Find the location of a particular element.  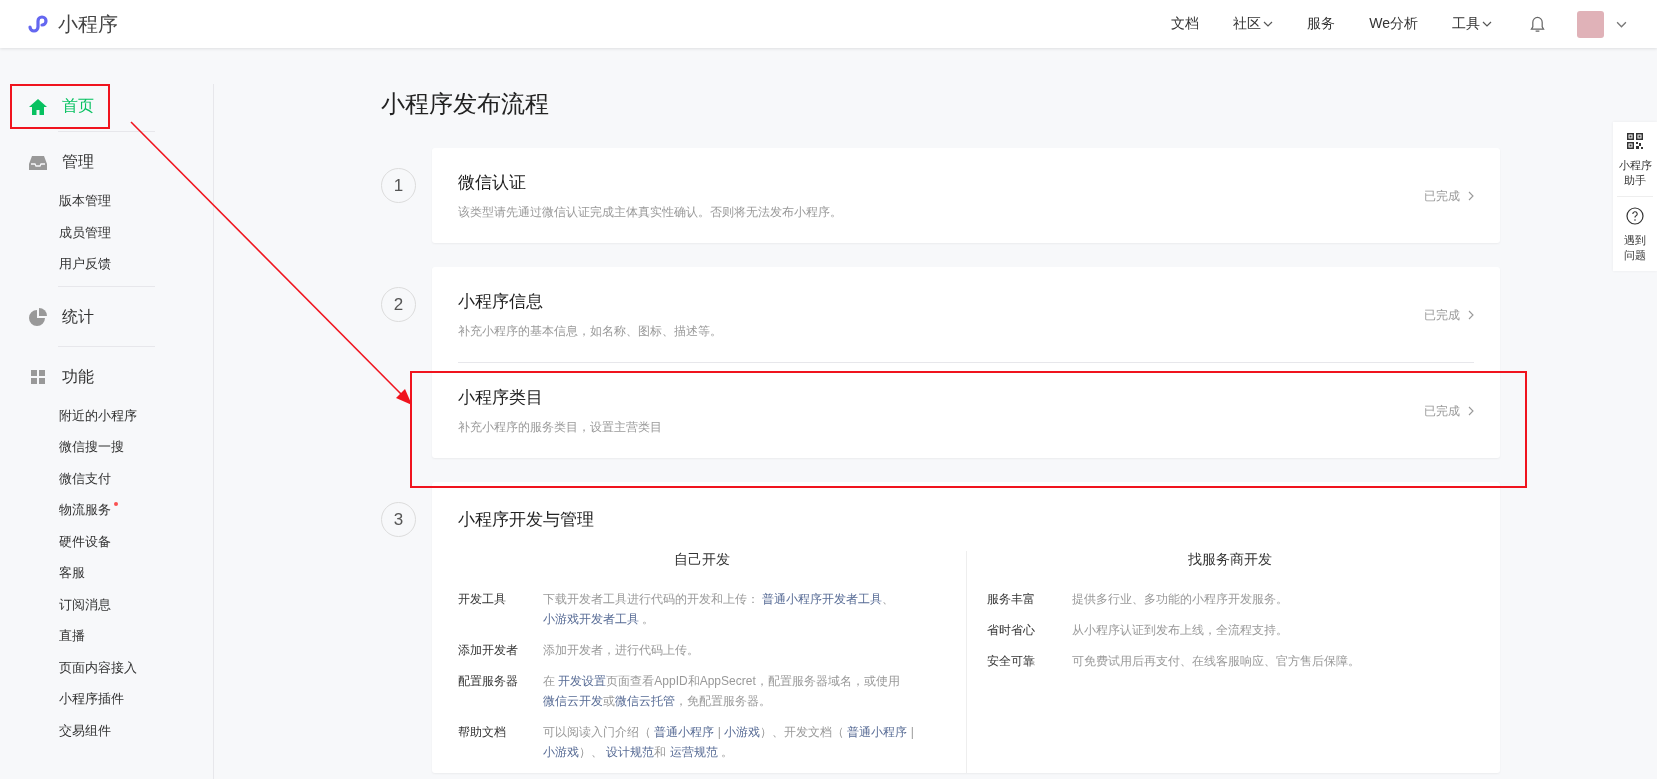

text-link: 微信云托管 is located at coordinates (645, 701).